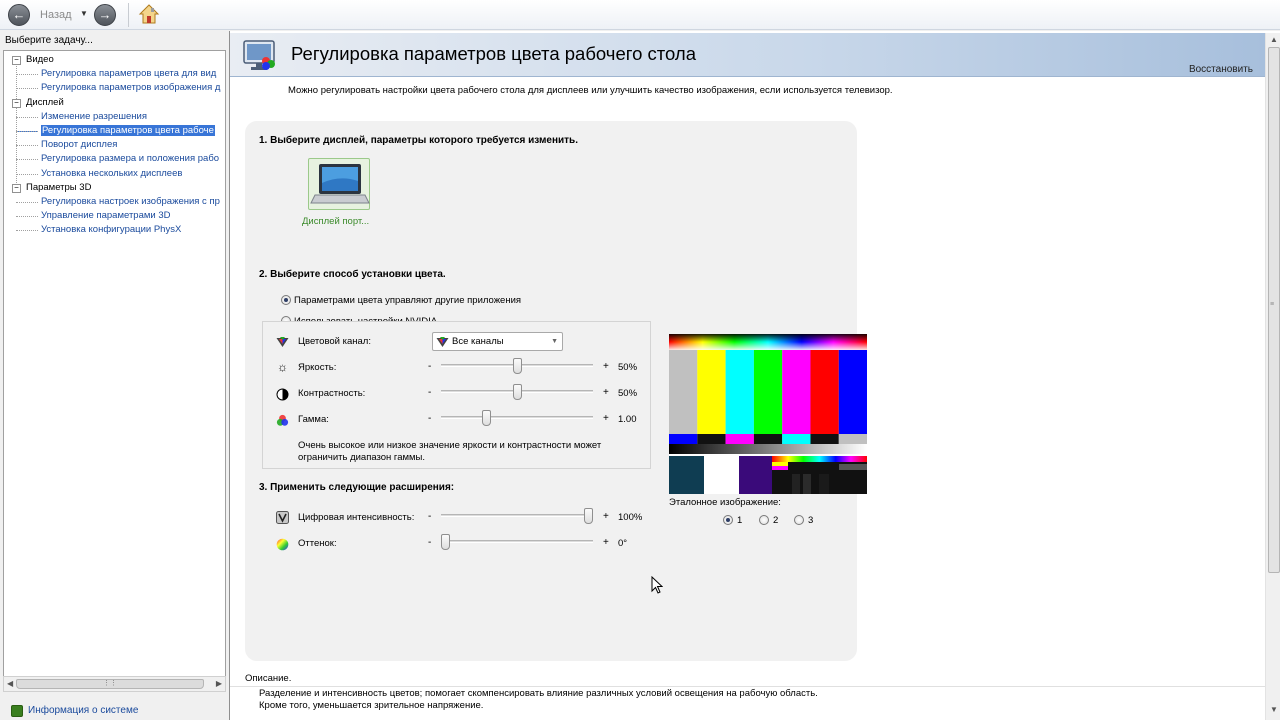 Image resolution: width=1280 pixels, height=720 pixels. What do you see at coordinates (606, 418) in the screenshot?
I see `gamma-increase: +` at bounding box center [606, 418].